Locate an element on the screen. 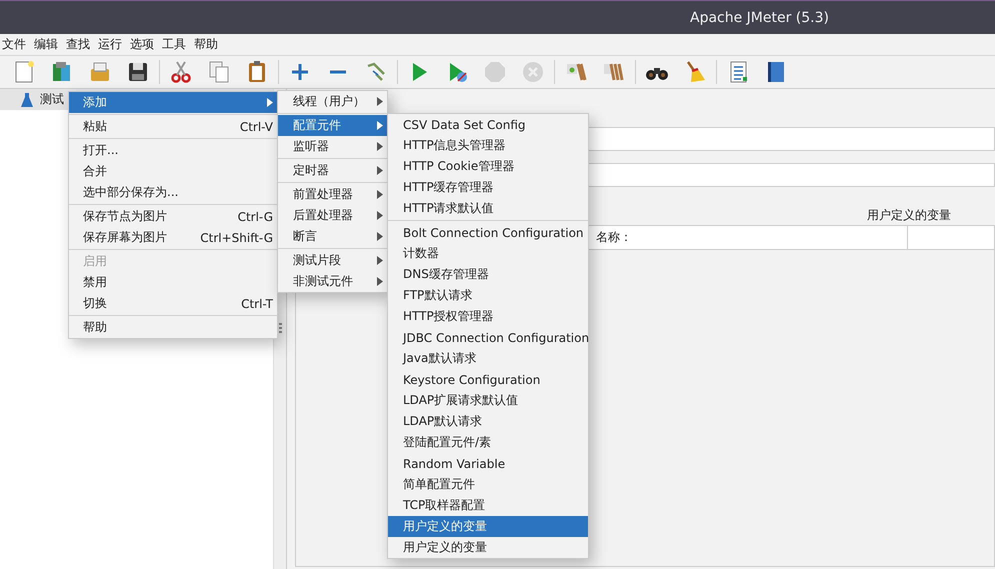  menu-item: 后置处理器 is located at coordinates (332, 215).